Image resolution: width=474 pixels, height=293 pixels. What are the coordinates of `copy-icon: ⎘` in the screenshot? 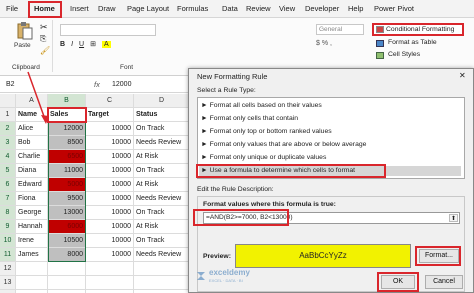 It's located at (43, 39).